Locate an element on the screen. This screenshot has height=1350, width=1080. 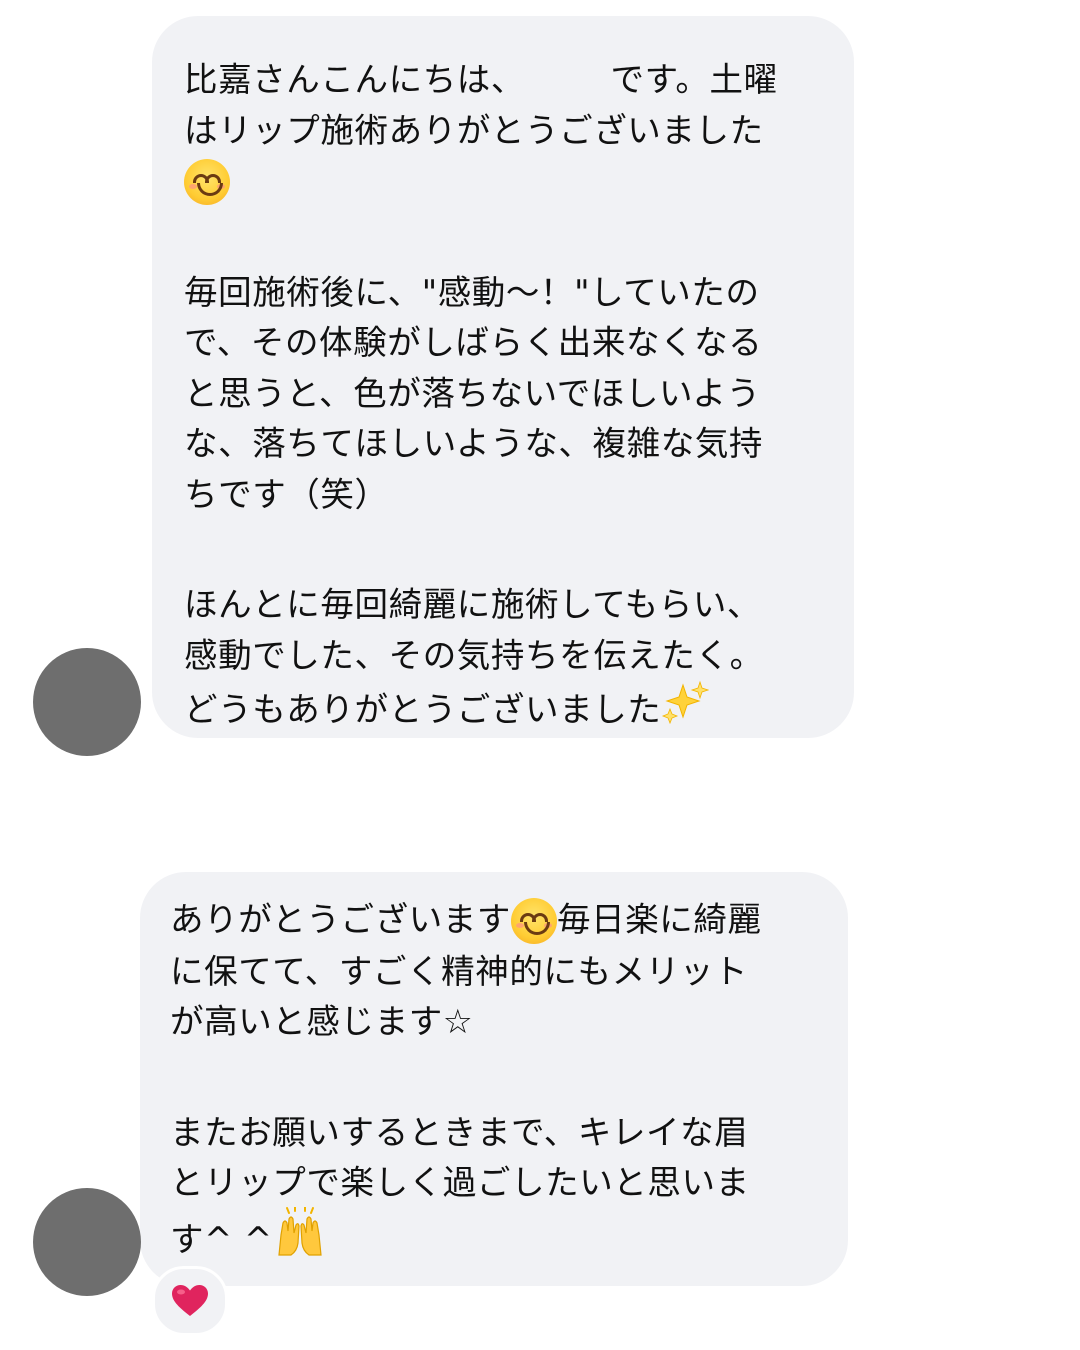
heart-reaction is located at coordinates (190, 1301).